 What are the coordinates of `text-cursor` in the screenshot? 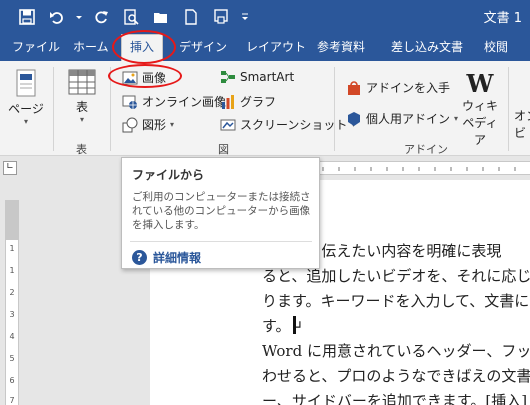 It's located at (294, 325).